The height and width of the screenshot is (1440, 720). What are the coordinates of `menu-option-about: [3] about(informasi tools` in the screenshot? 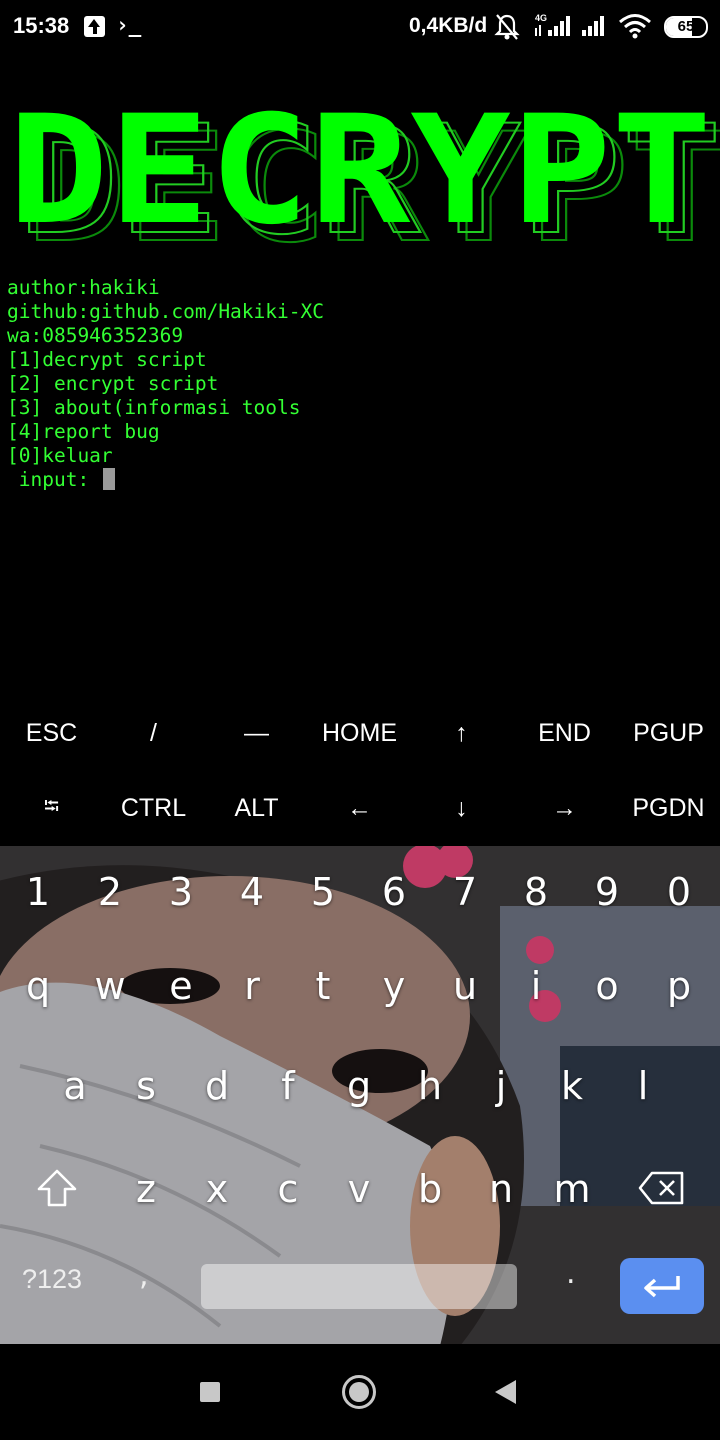 It's located at (154, 407).